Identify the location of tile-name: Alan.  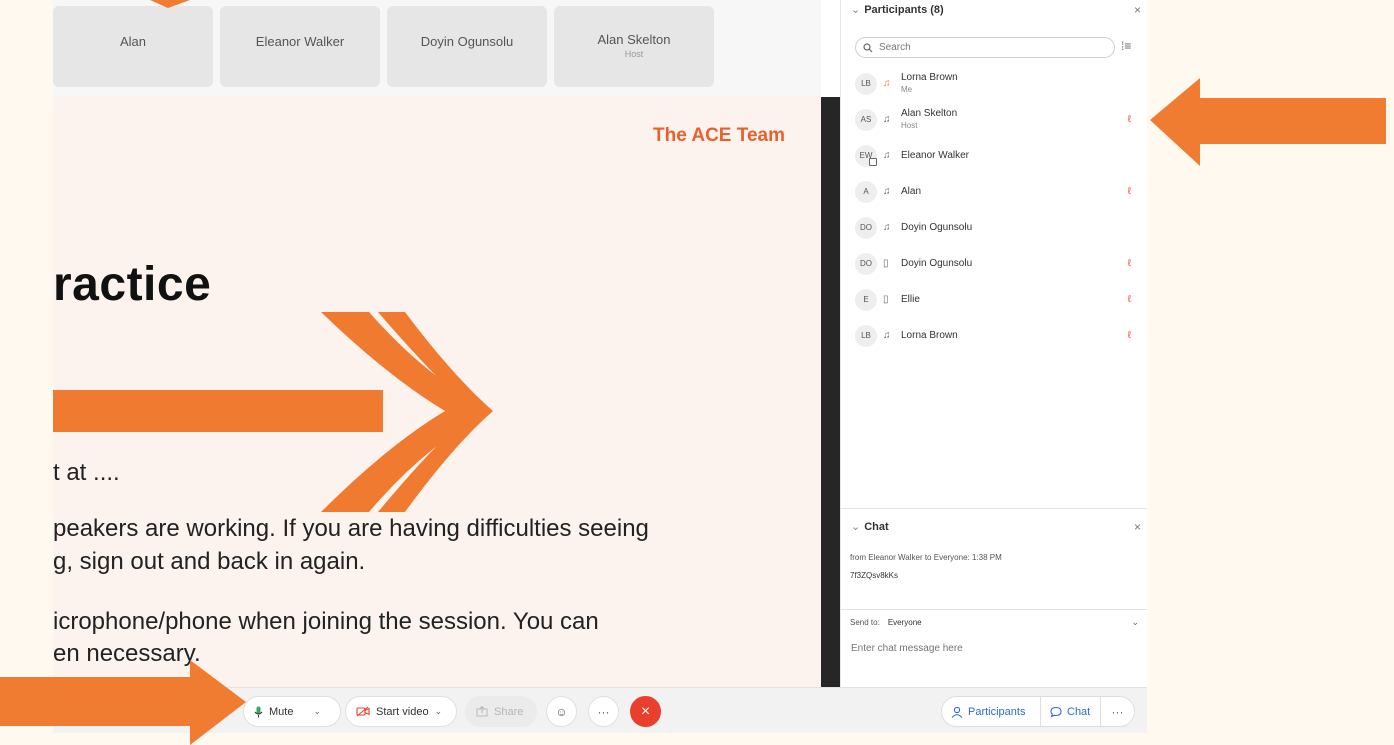
(133, 41).